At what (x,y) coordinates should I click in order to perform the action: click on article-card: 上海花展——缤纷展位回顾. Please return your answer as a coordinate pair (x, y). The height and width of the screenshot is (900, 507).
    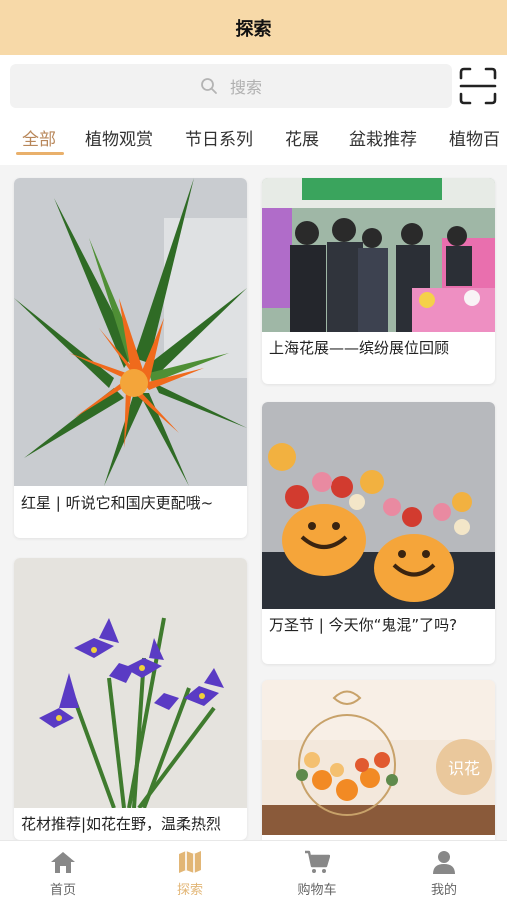
    Looking at the image, I should click on (378, 281).